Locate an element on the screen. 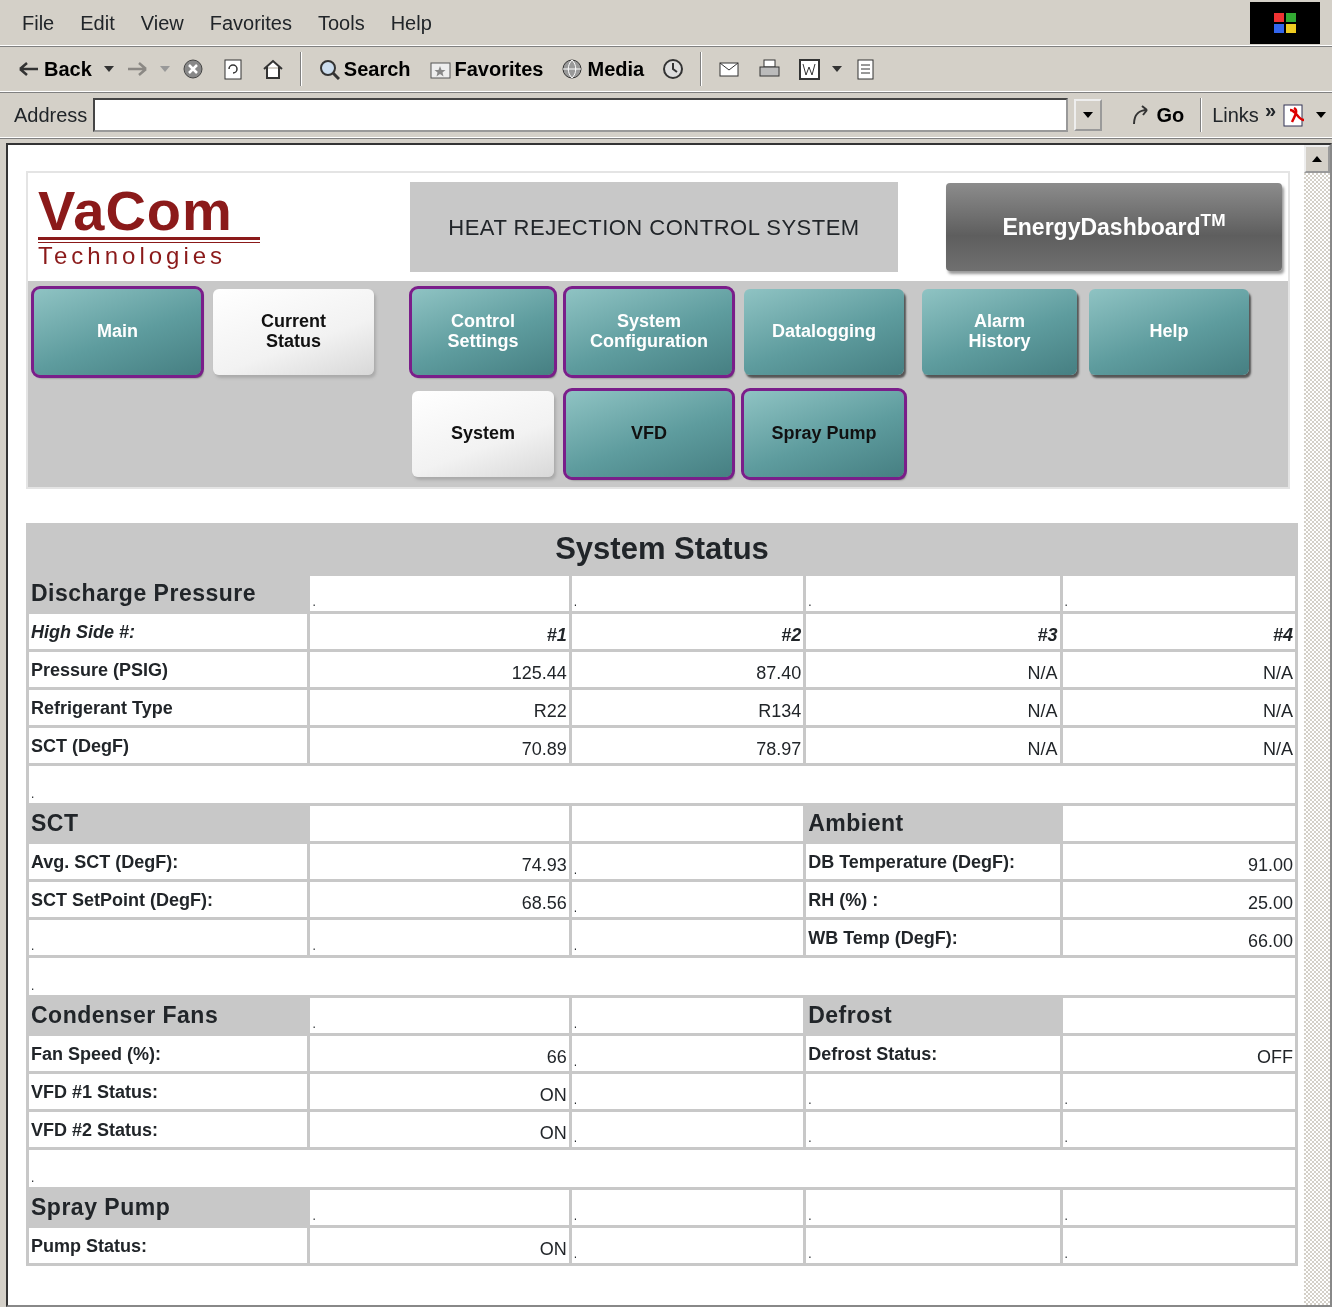  menu-item: Tools is located at coordinates (341, 22).